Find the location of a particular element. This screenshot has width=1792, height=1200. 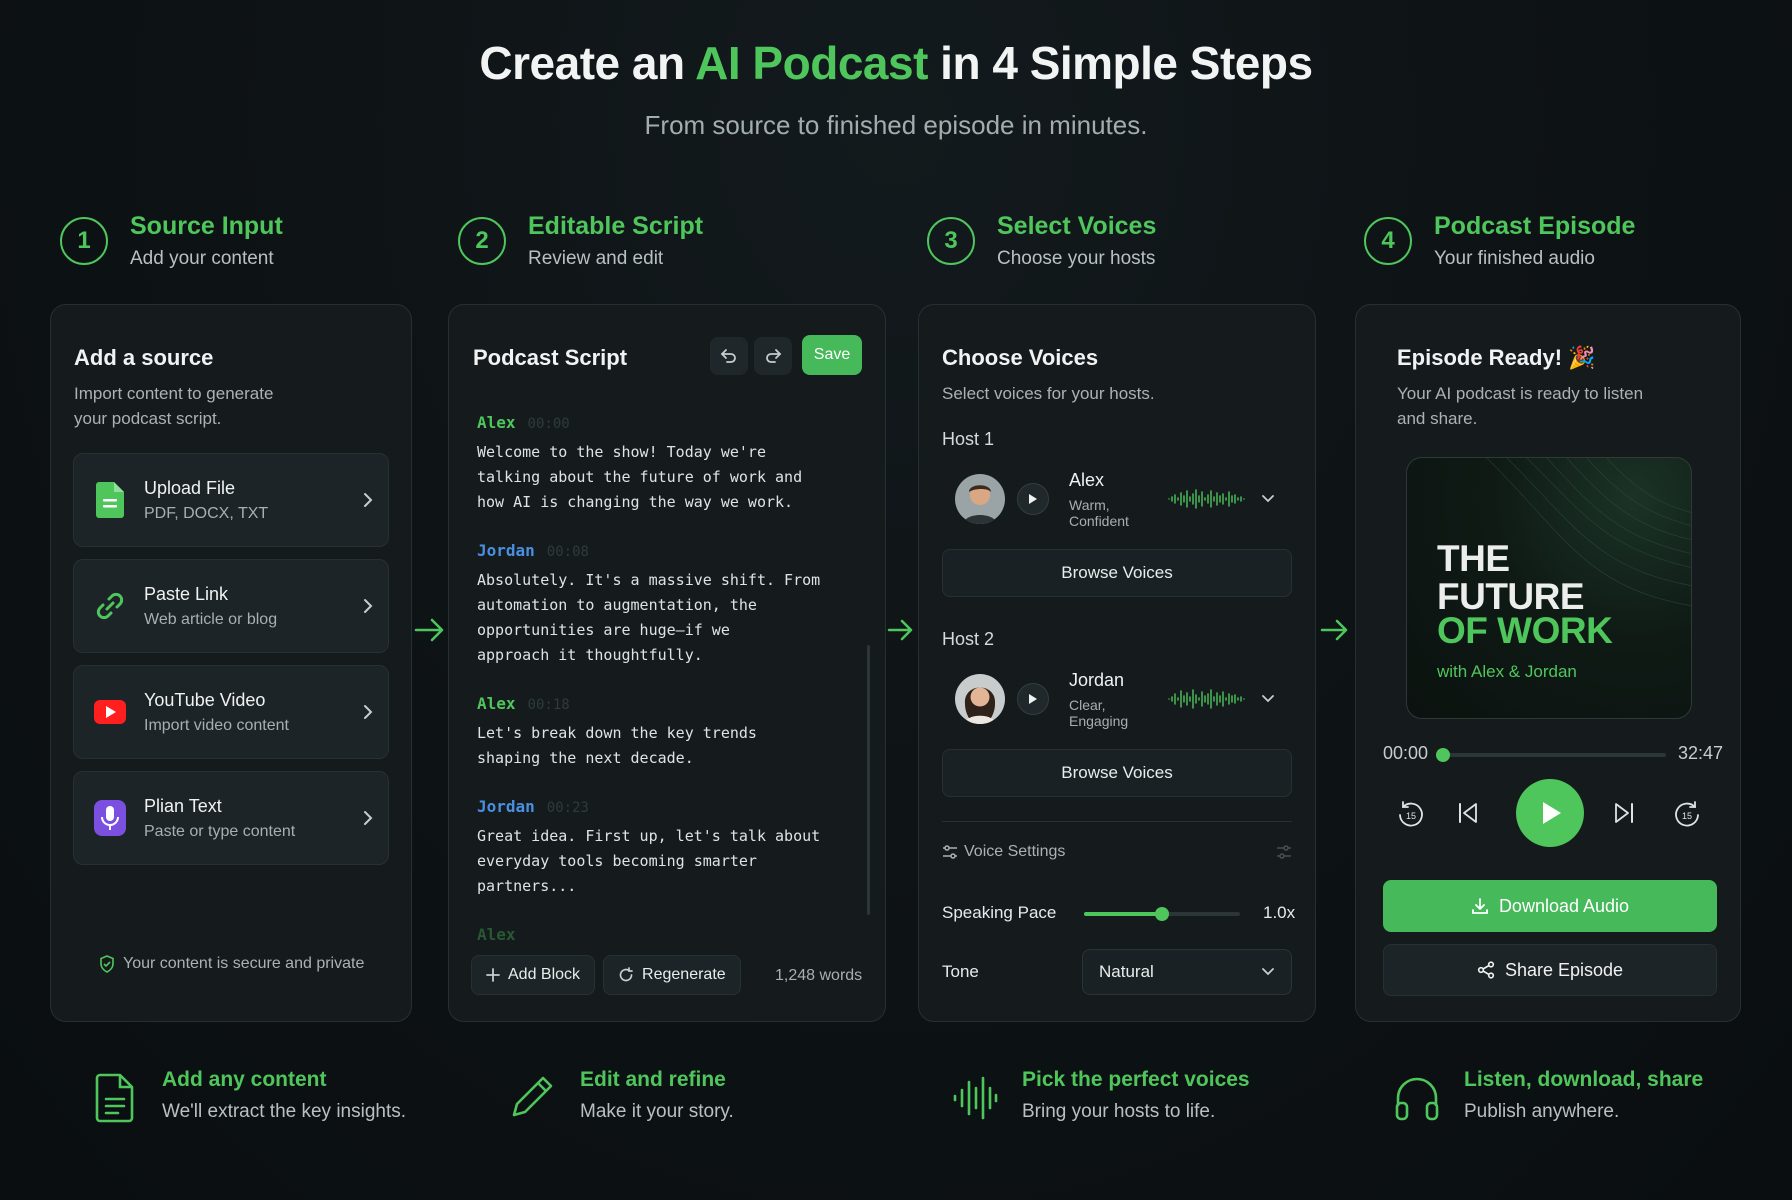

divider is located at coordinates (1117, 821).